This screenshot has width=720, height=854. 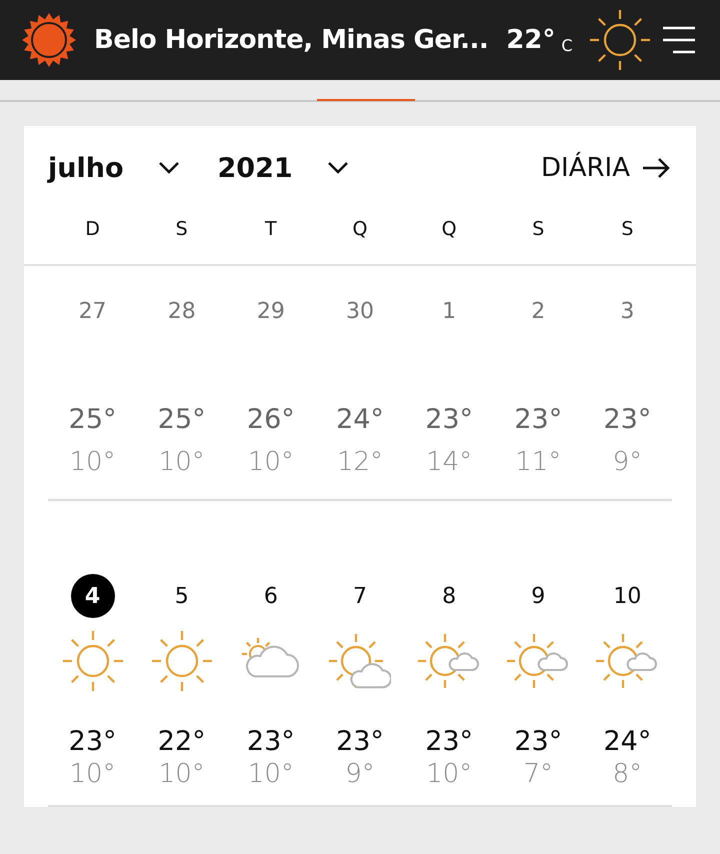 What do you see at coordinates (92, 230) in the screenshot?
I see `weekday-label: D` at bounding box center [92, 230].